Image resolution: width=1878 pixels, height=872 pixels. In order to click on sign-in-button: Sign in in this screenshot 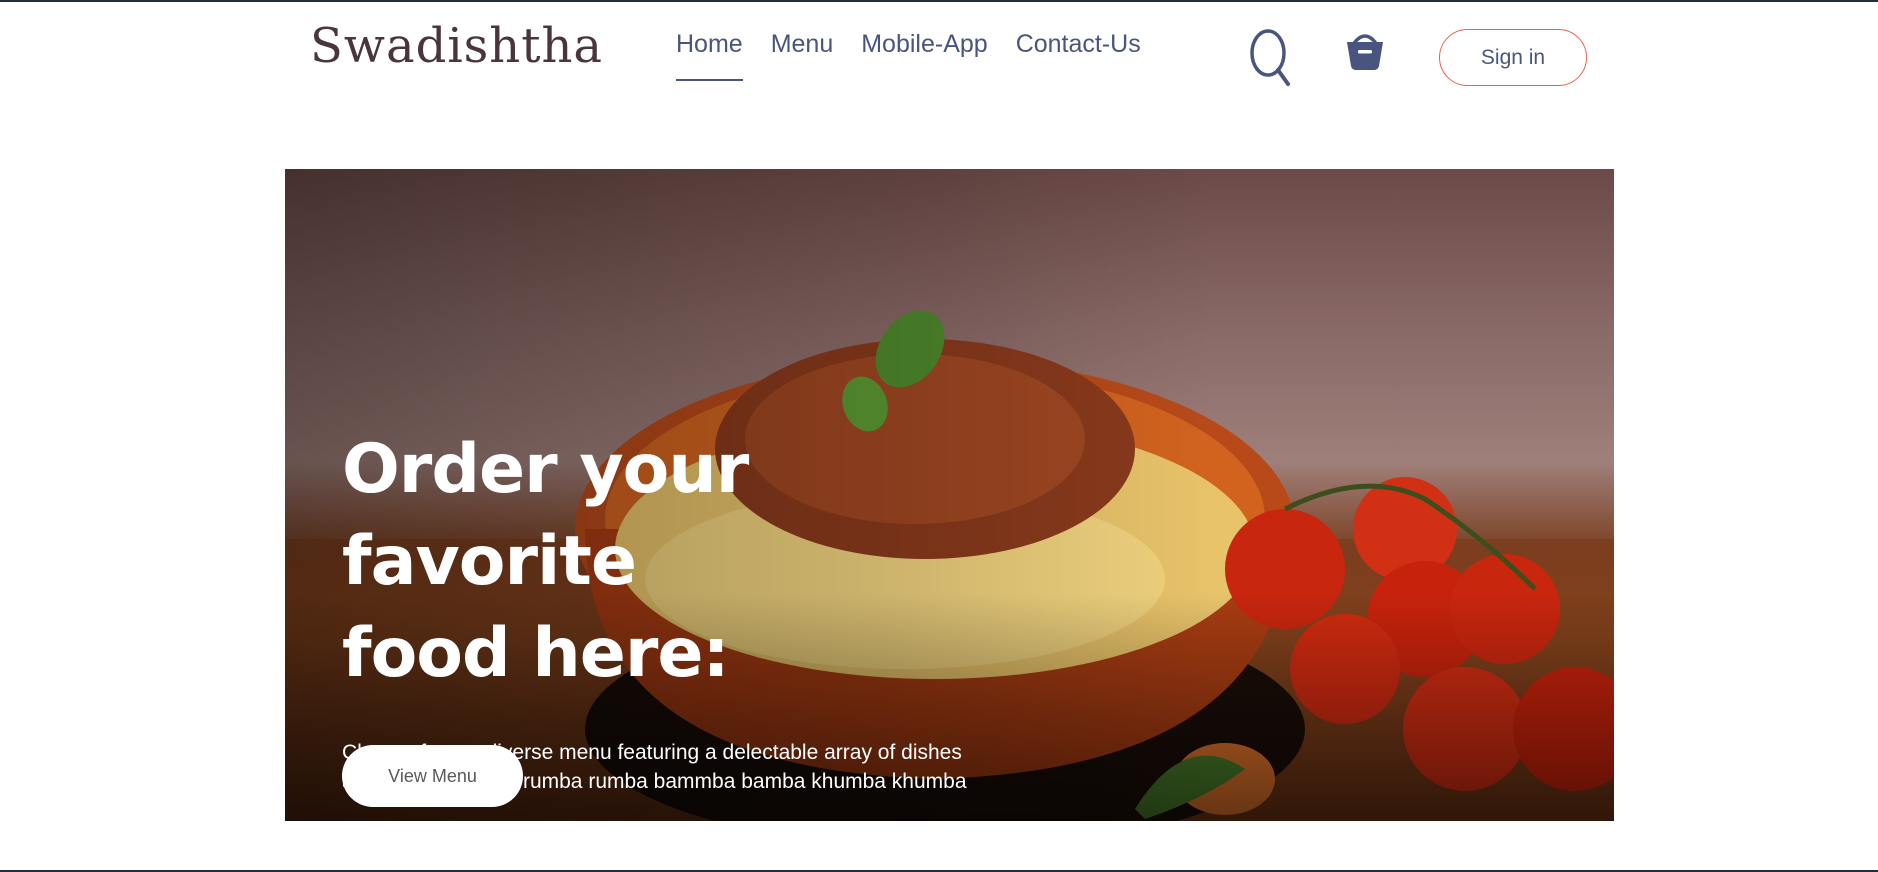, I will do `click(1513, 57)`.